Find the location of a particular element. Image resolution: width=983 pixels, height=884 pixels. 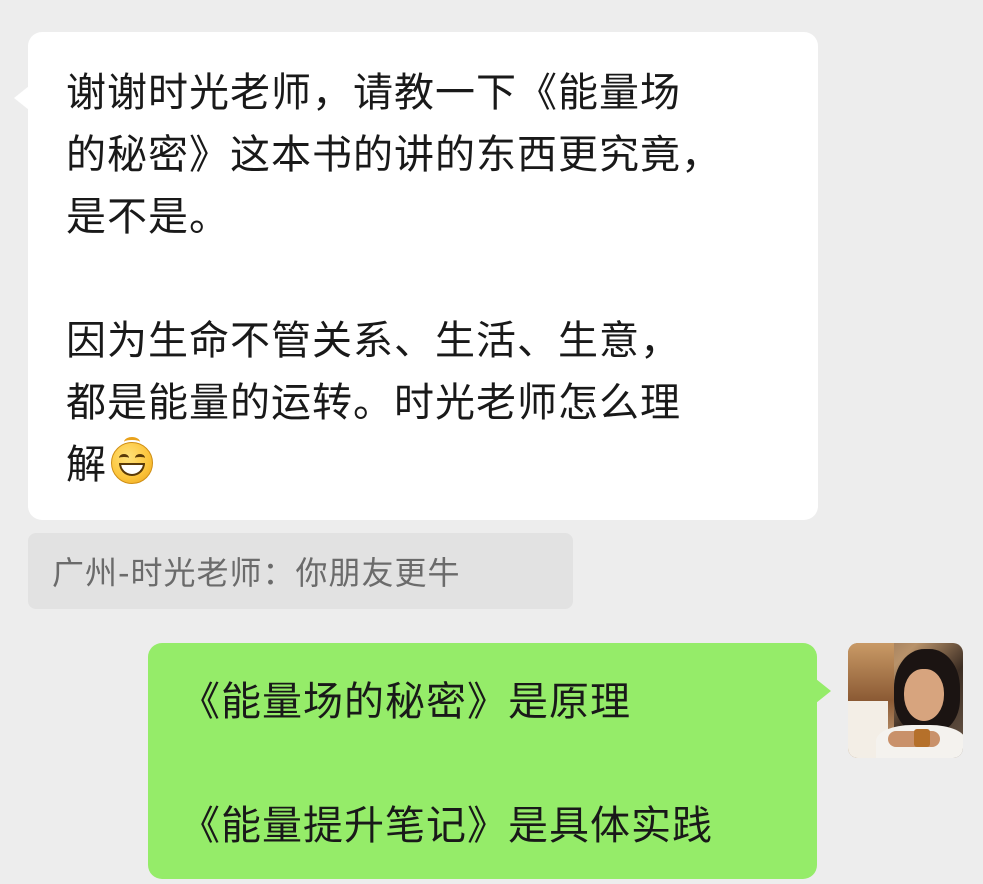

message-line: 谢谢时光老师，请教一下《能量场 is located at coordinates (373, 93).